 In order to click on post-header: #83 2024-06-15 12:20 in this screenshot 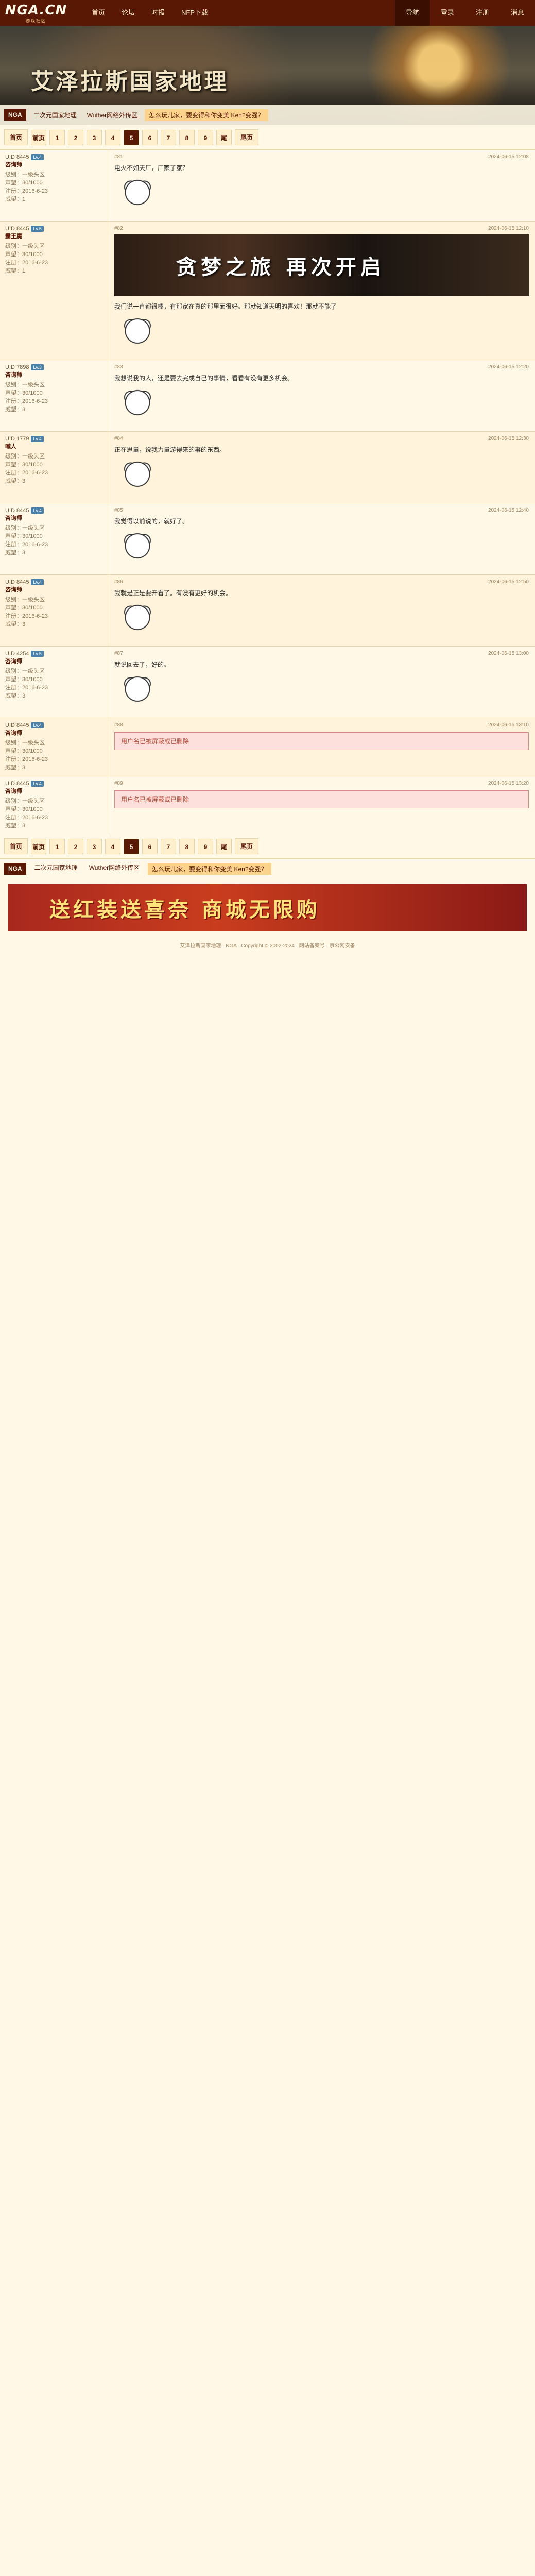, I will do `click(321, 367)`.